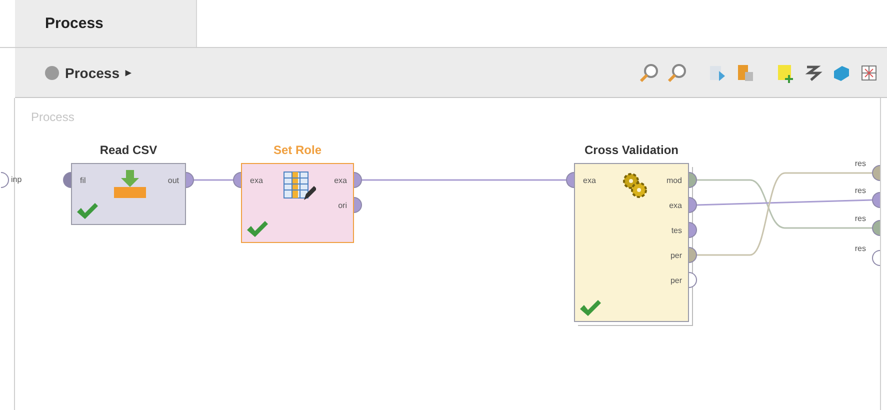 This screenshot has height=410, width=887. Describe the element at coordinates (674, 180) in the screenshot. I see `port-label: mod` at that location.